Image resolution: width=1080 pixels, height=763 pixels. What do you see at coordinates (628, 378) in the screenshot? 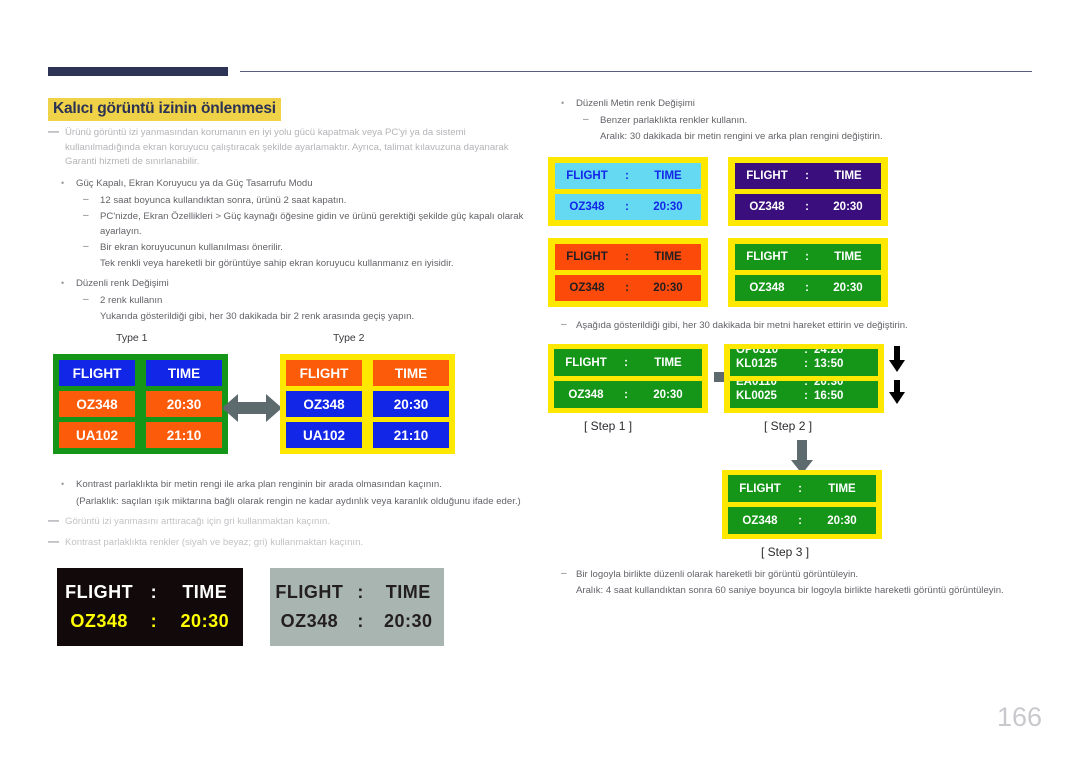
I see `step1-panel: FLIGHT : TIME OZ348 : 20:30` at bounding box center [628, 378].